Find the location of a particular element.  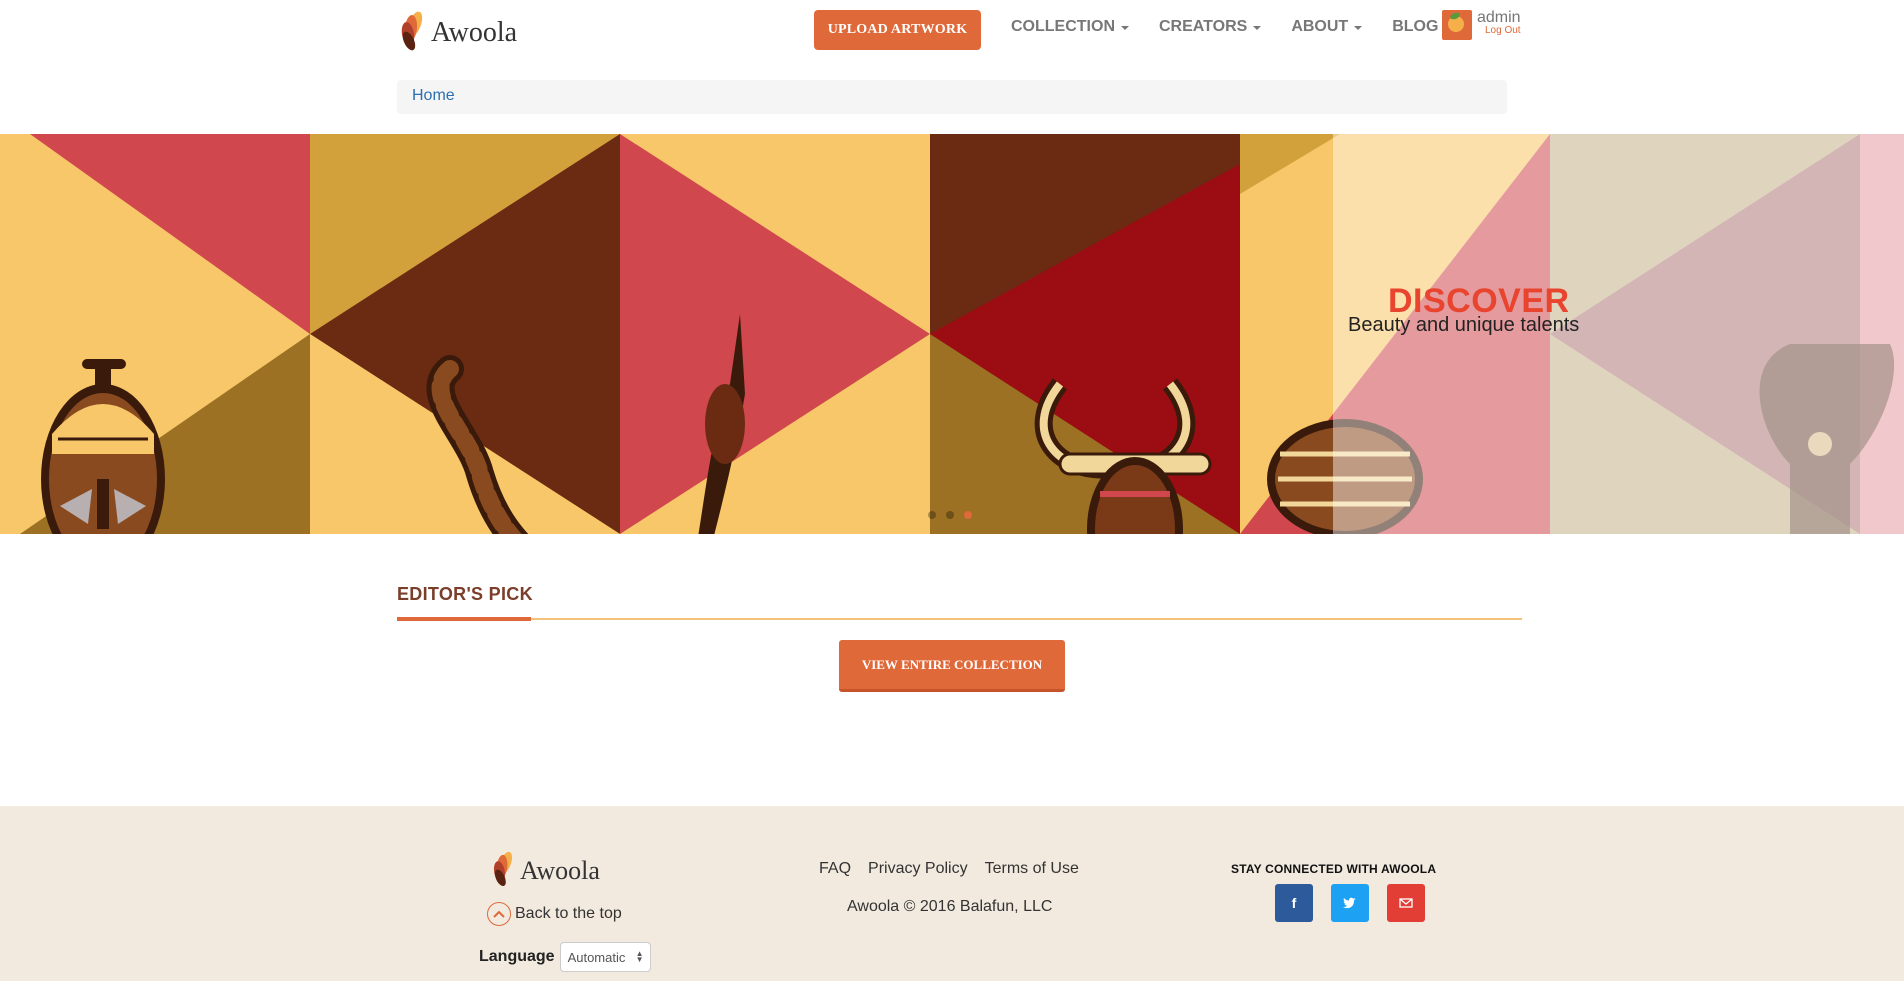

mail-icon is located at coordinates (1406, 903).